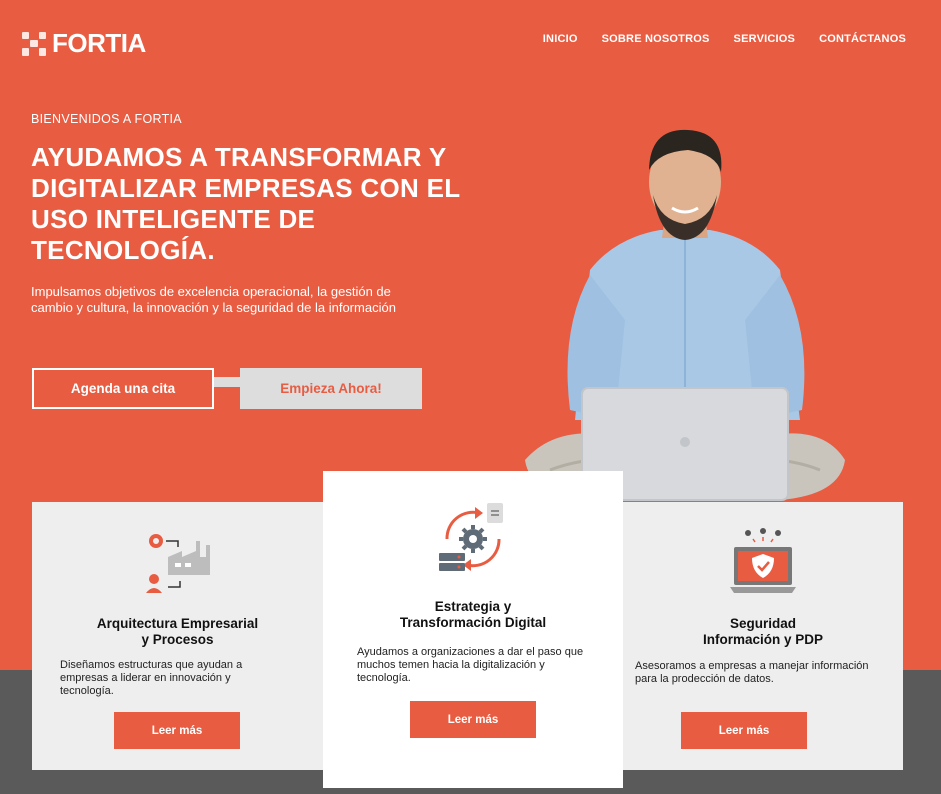  Describe the element at coordinates (473, 606) in the screenshot. I see `card-title-line1: Estrategia y` at that location.